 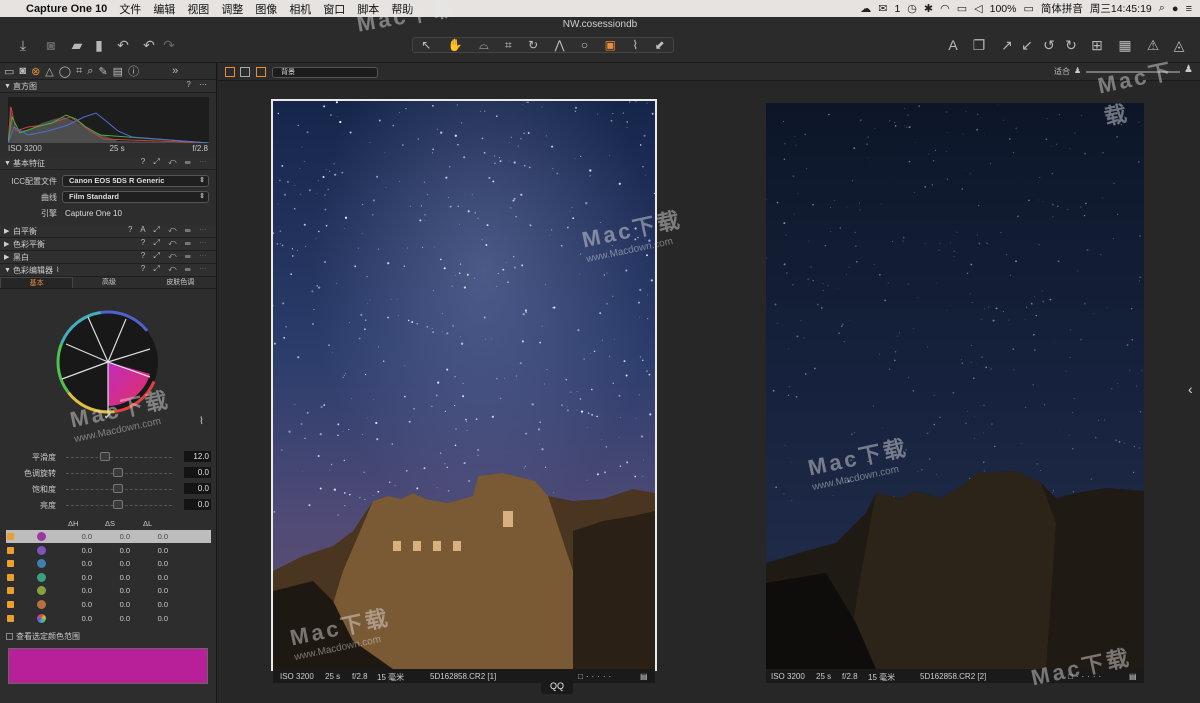 What do you see at coordinates (1049, 45) in the screenshot?
I see `rotate-left-icon: ↺` at bounding box center [1049, 45].